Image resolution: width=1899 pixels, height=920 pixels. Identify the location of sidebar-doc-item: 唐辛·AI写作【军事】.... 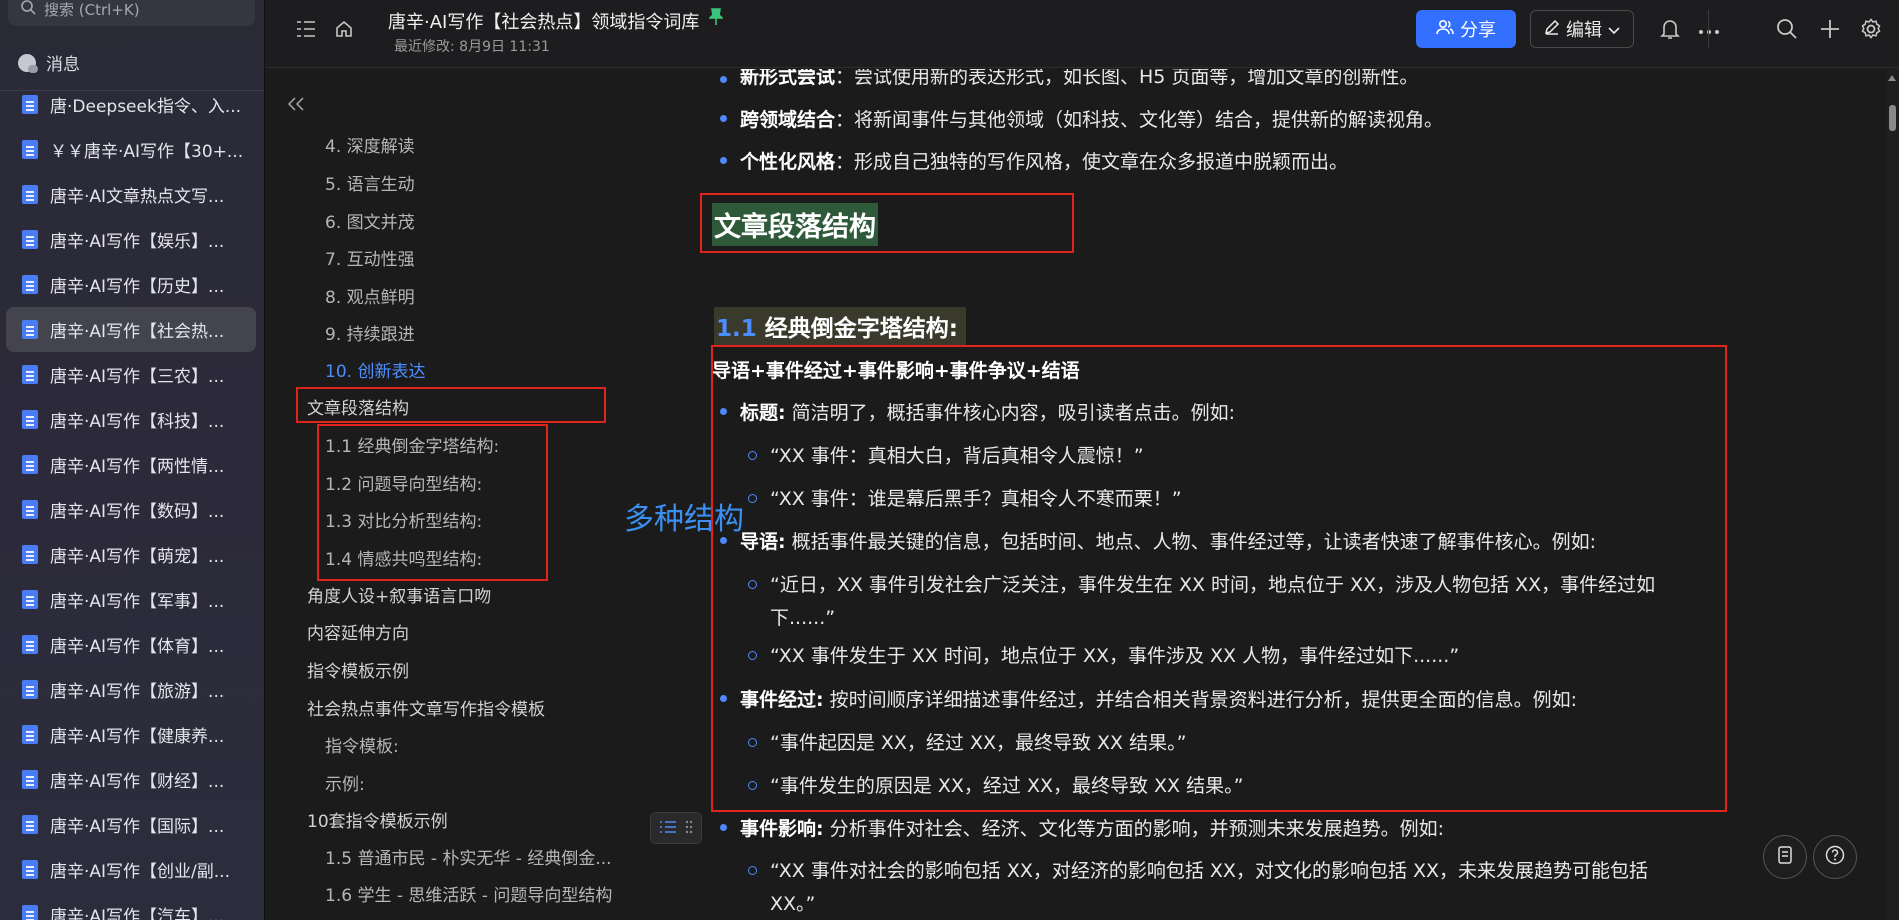
(131, 599).